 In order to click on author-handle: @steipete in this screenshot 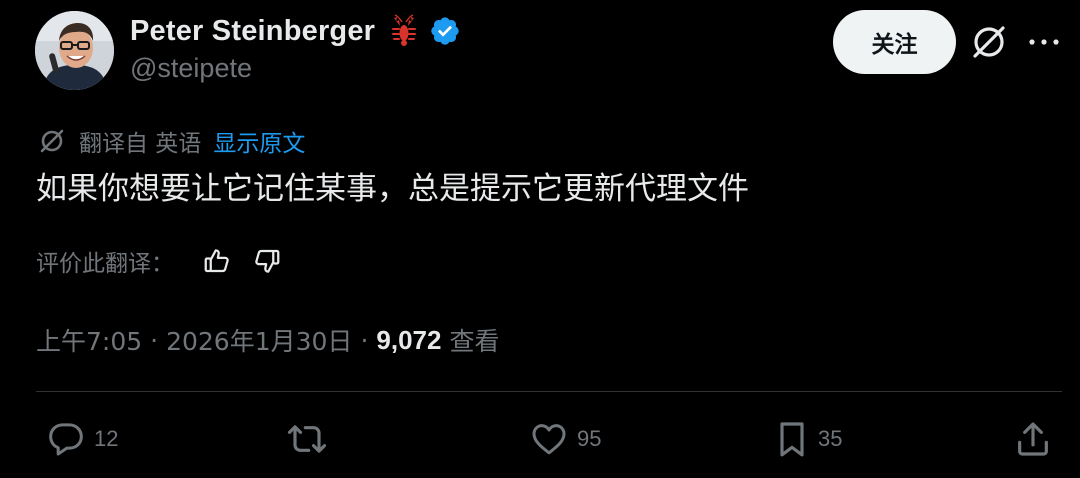, I will do `click(191, 68)`.